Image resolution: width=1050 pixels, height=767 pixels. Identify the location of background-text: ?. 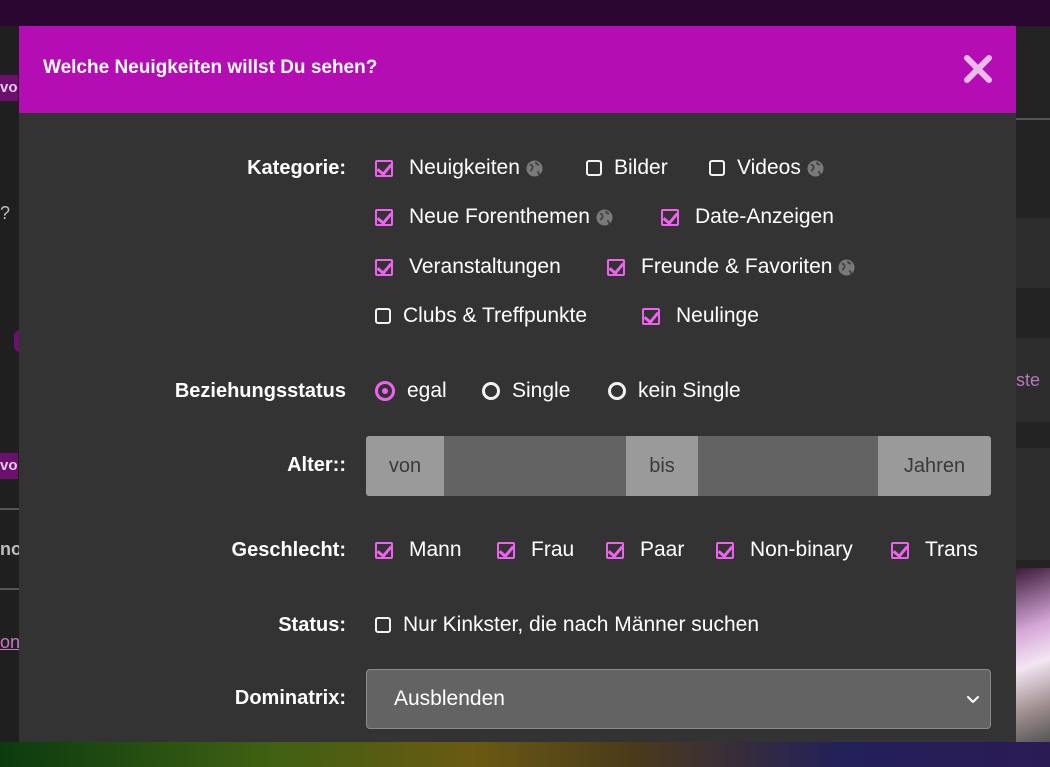
(5, 213).